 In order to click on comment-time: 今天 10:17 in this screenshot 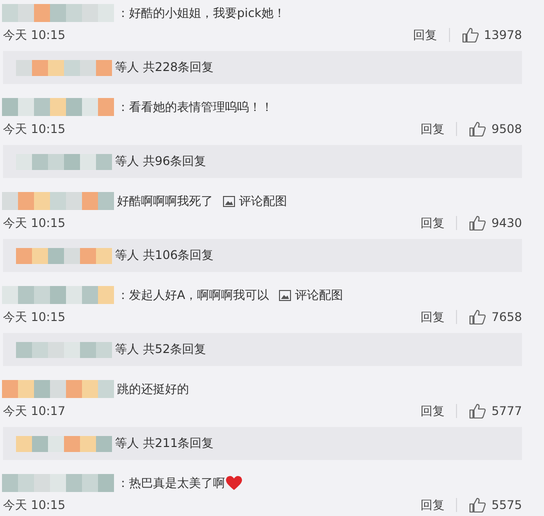, I will do `click(34, 411)`.